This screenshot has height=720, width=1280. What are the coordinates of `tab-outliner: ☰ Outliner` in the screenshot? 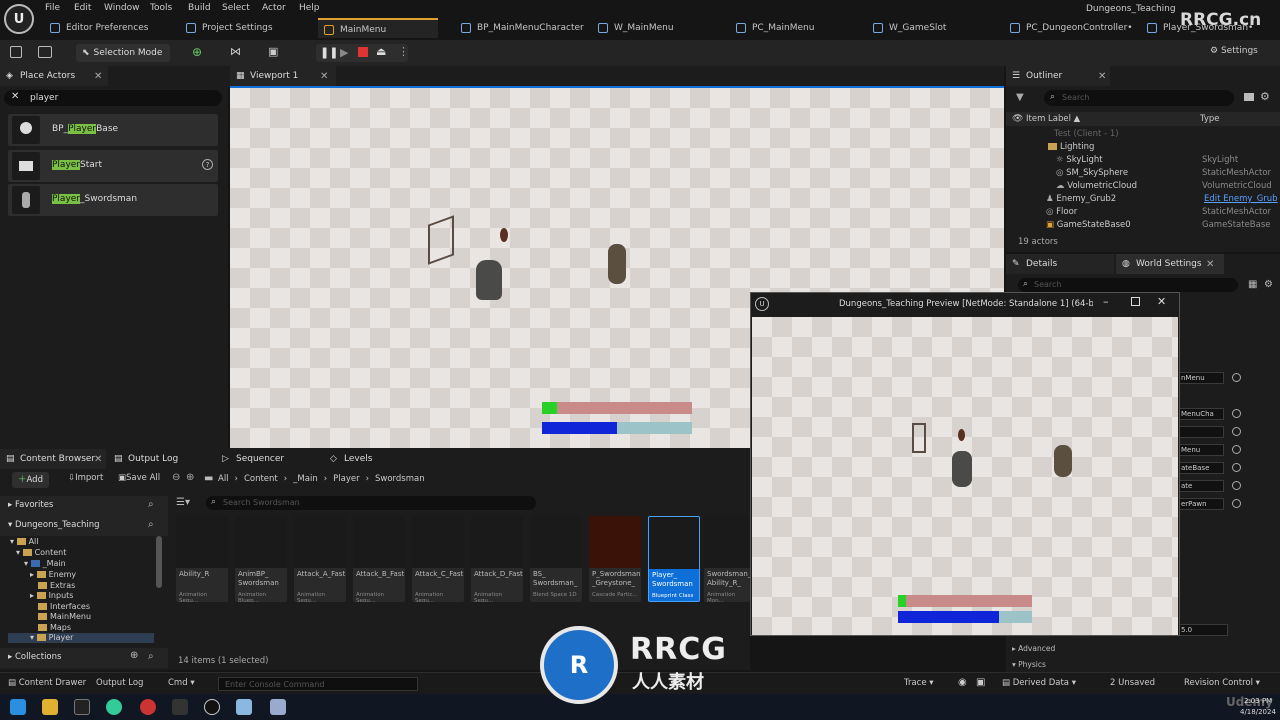 It's located at (1058, 76).